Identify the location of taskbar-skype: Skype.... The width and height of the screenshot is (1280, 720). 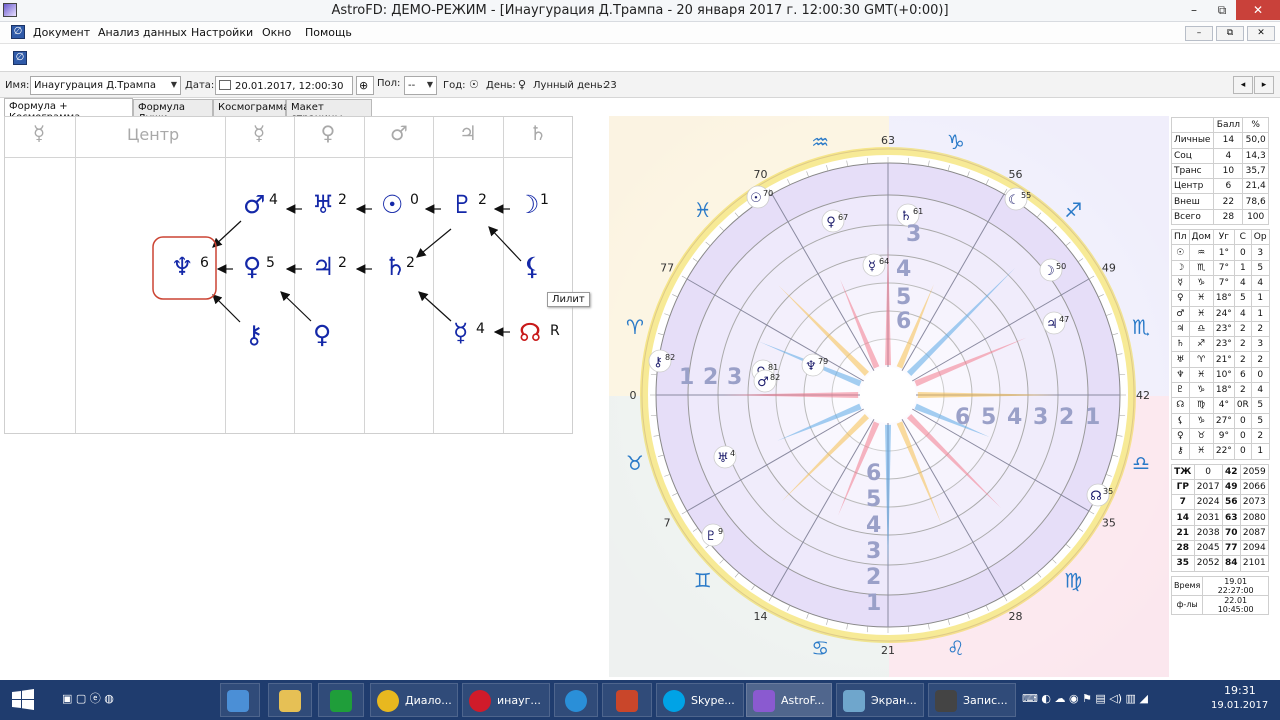
(700, 700).